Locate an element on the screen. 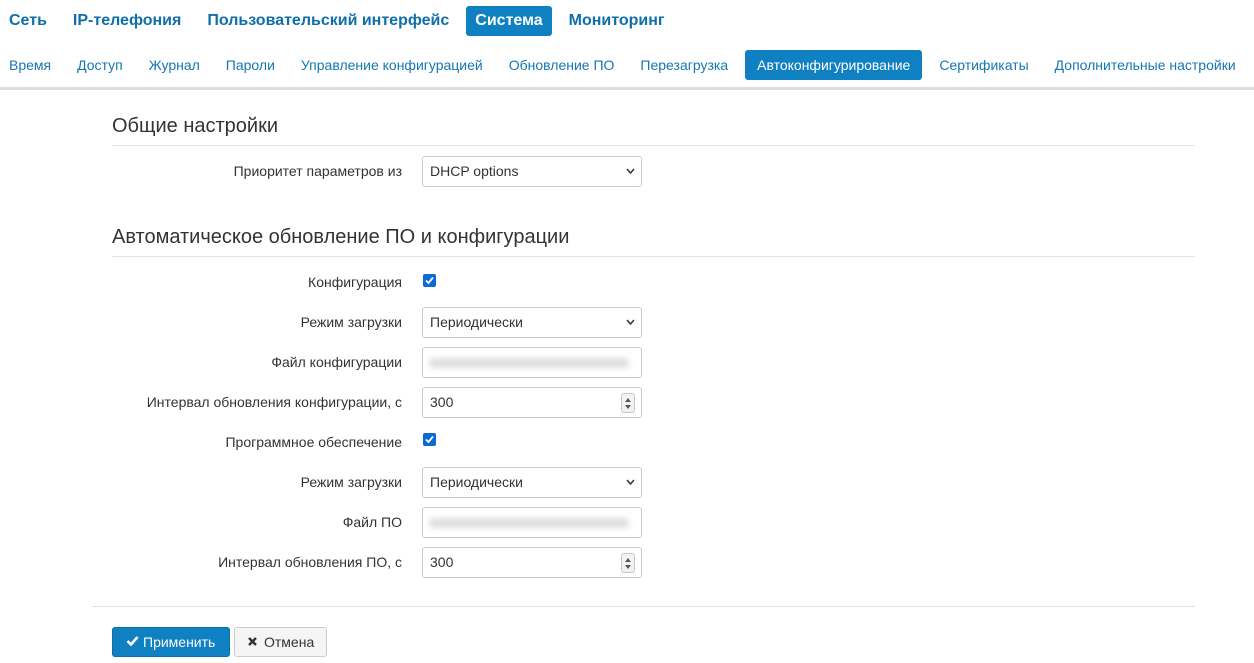  sub-nav-firmware-update: Обновление ПО is located at coordinates (562, 65).